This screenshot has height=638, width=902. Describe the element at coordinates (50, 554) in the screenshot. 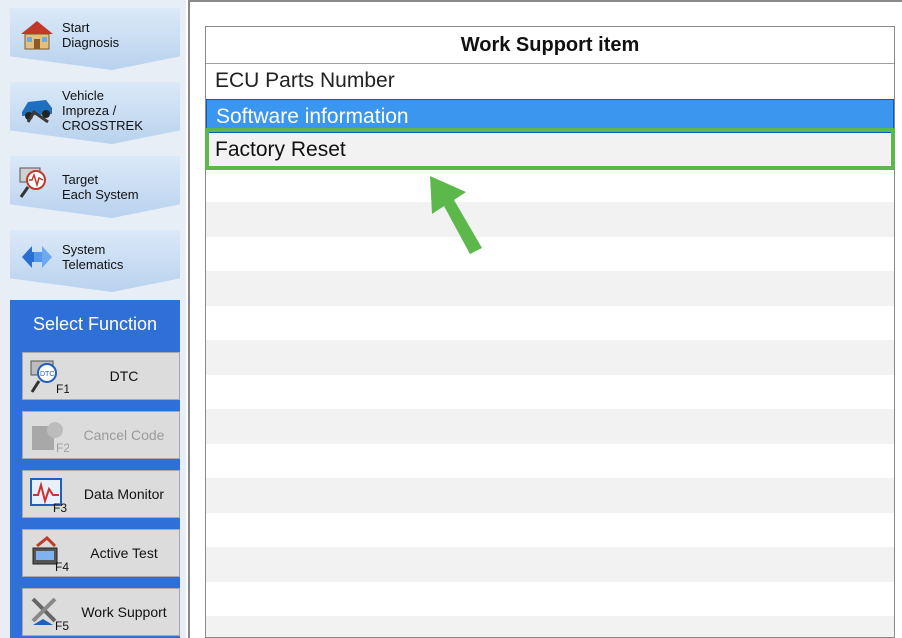

I see `active-test-f4-icon: F4` at that location.